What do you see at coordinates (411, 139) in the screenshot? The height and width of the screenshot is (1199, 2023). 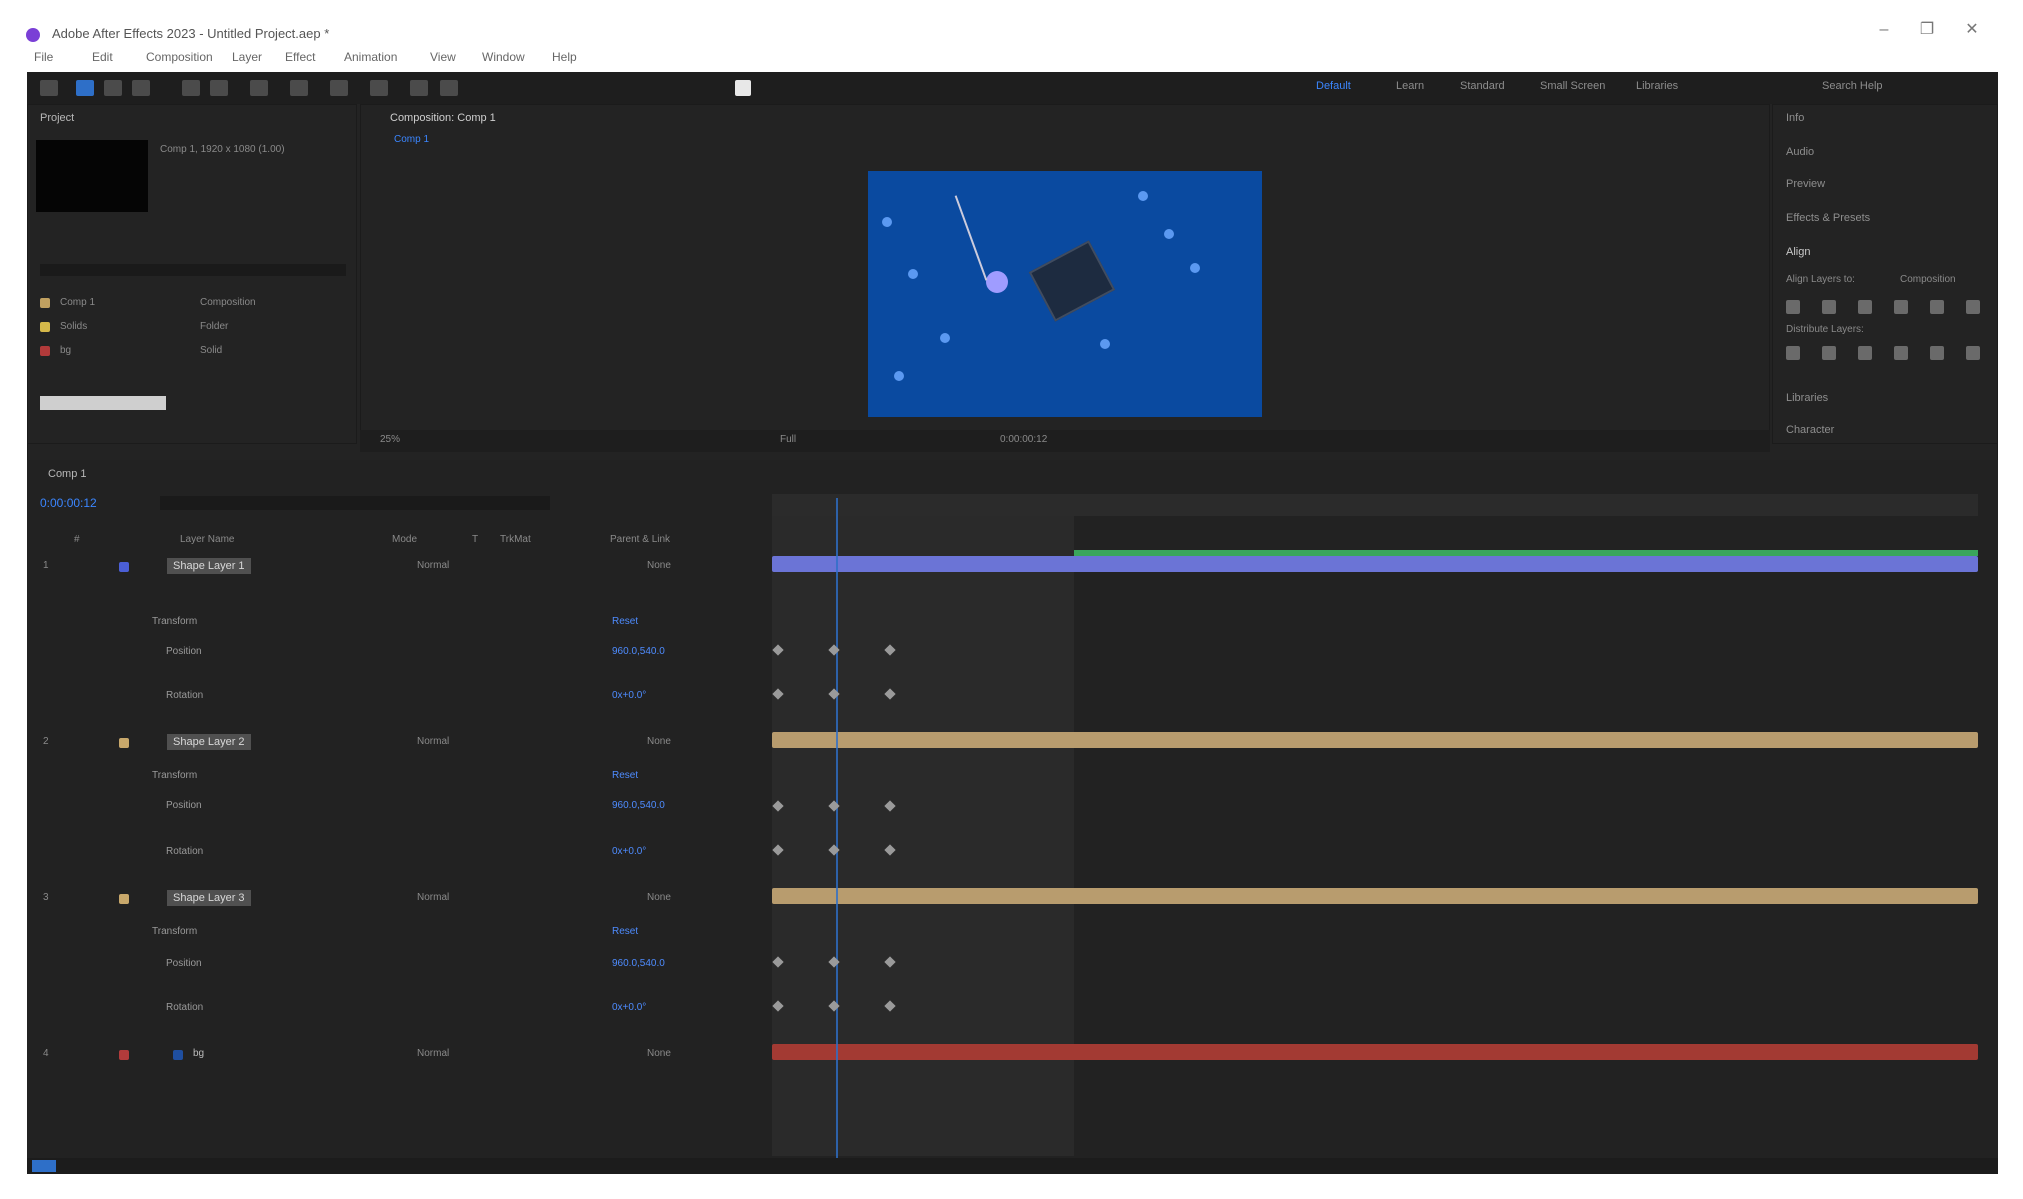 I see `comp-breadcrumb: Comp 1` at bounding box center [411, 139].